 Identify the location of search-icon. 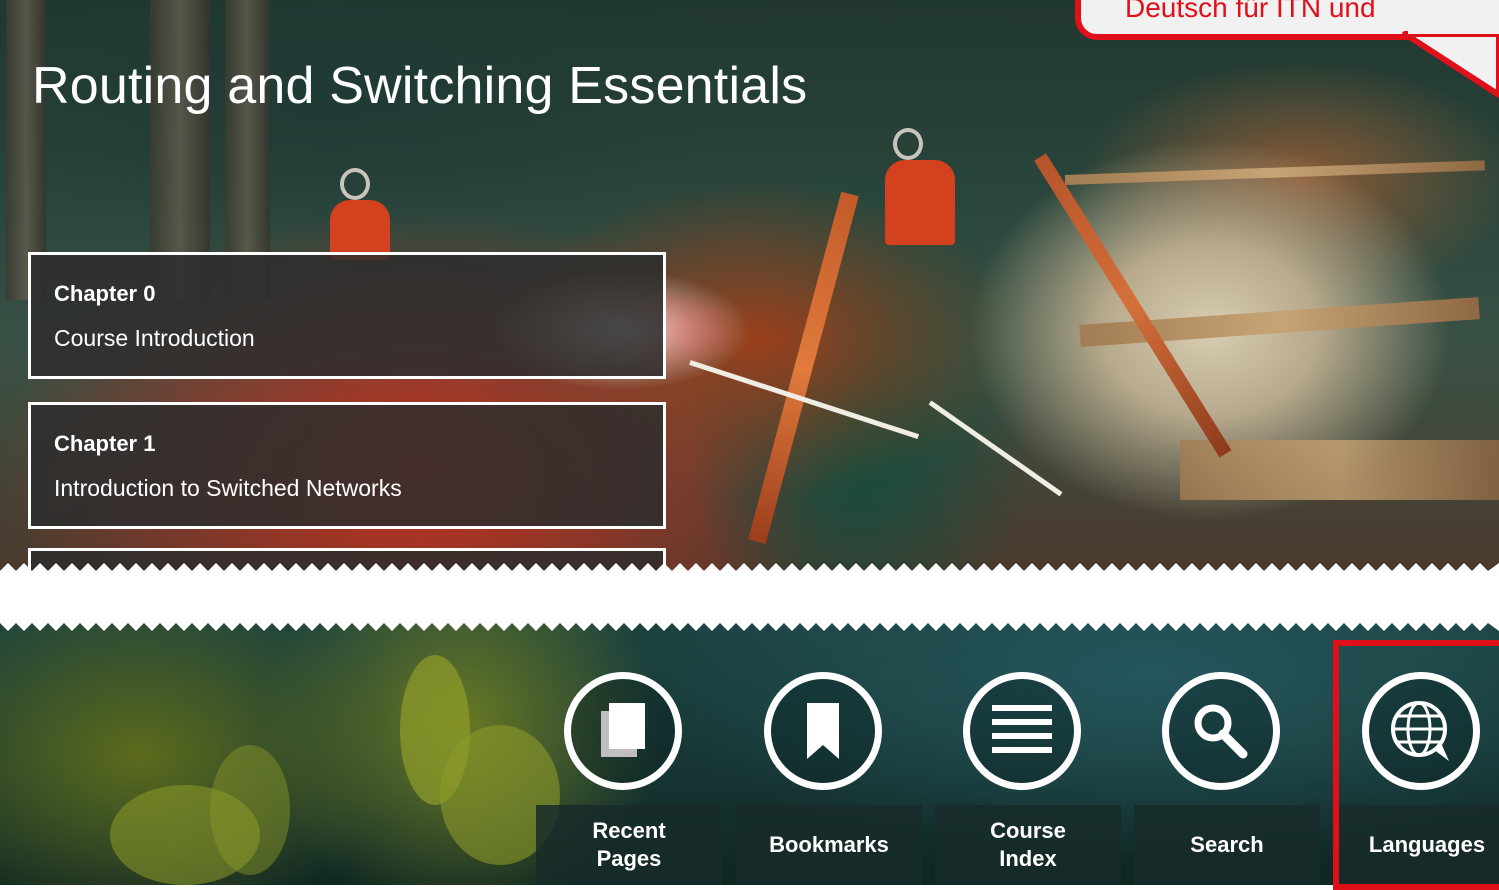
(1221, 731).